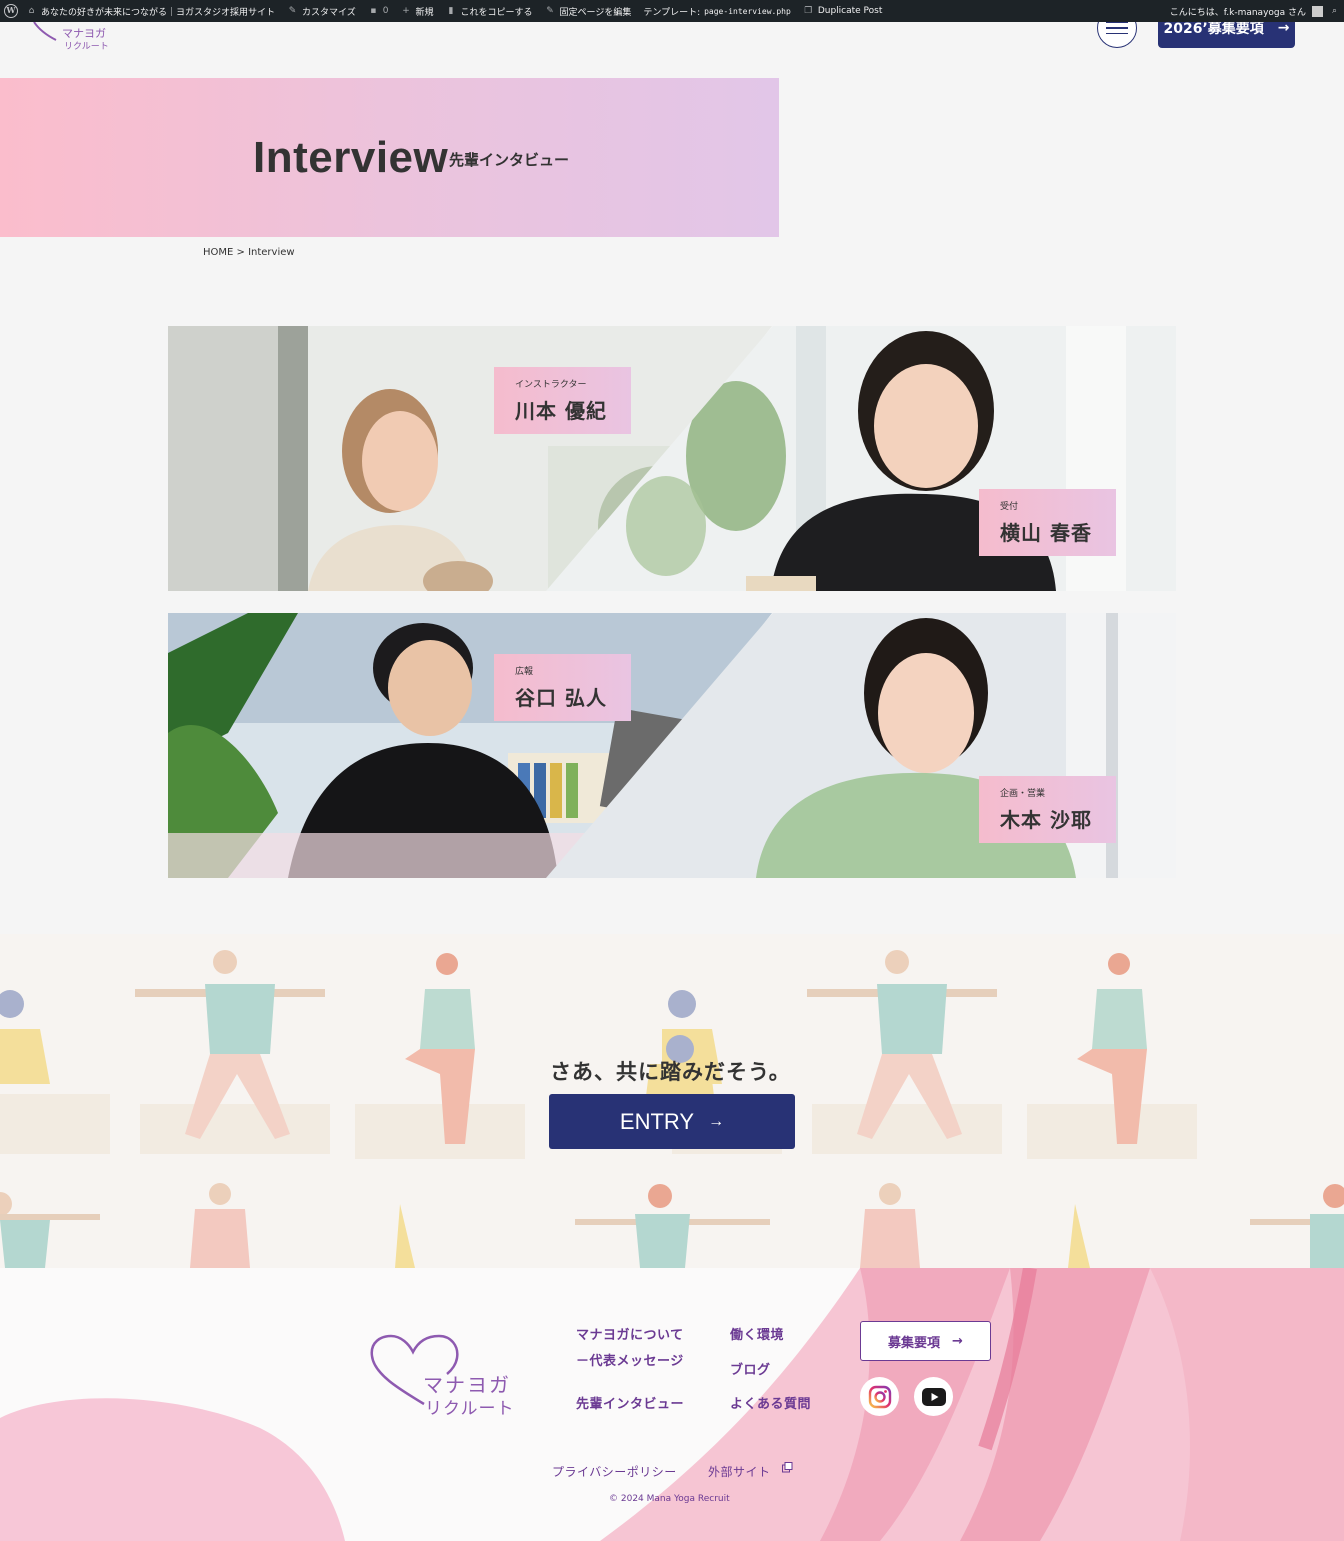  Describe the element at coordinates (451, 10) in the screenshot. I see `copy-icon: ▮` at that location.